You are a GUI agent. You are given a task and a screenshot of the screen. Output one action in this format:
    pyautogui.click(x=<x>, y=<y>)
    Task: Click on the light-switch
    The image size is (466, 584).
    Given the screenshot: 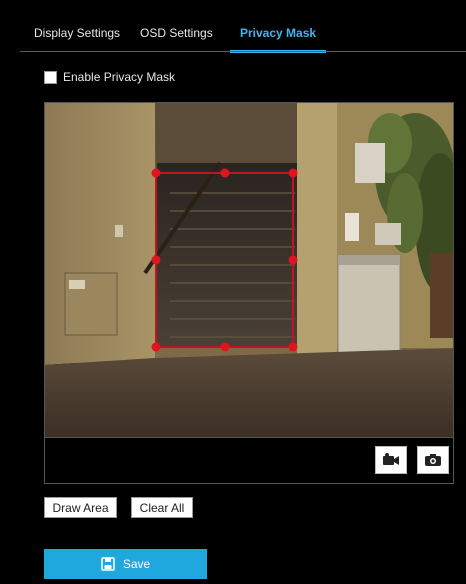 What is the action you would take?
    pyautogui.click(x=119, y=231)
    